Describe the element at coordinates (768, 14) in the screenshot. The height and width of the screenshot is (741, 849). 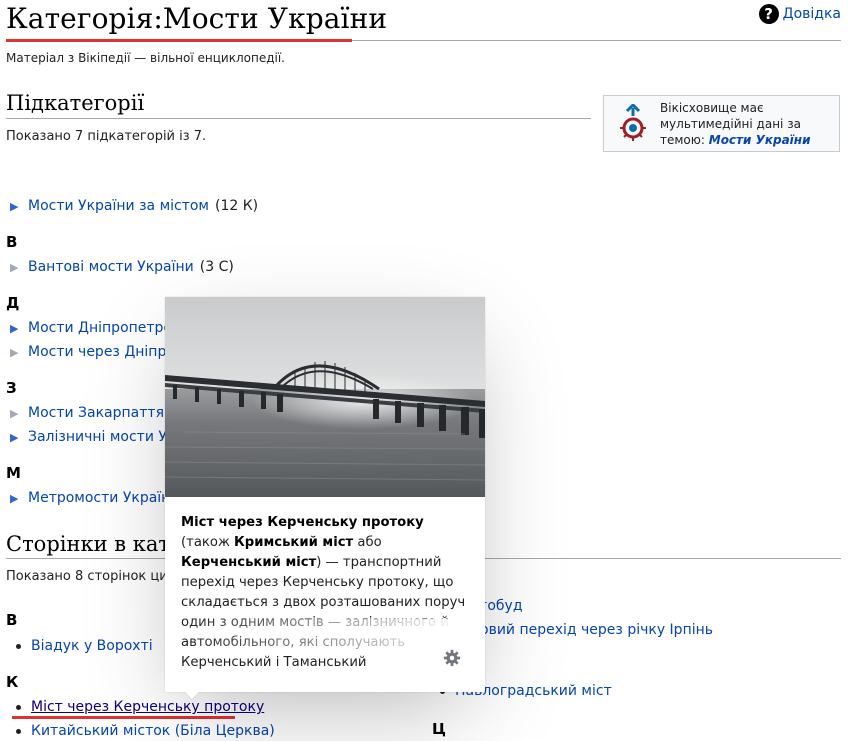
I see `help-icon: ?` at that location.